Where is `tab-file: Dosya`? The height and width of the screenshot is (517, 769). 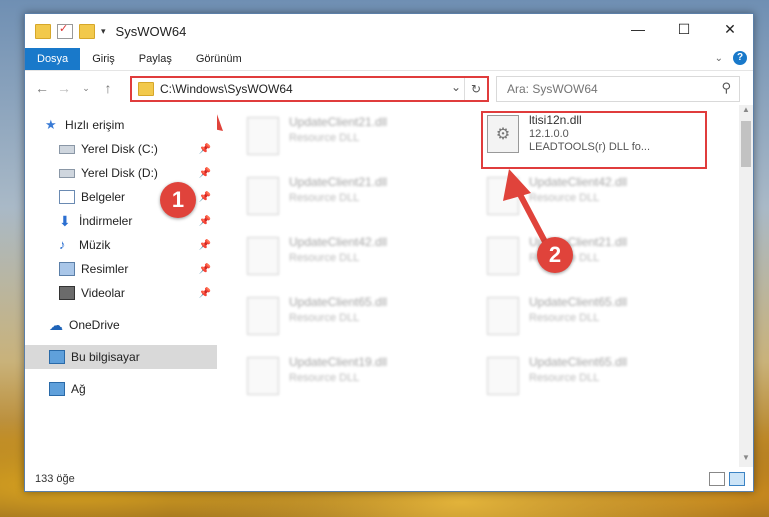 tab-file: Dosya is located at coordinates (53, 59).